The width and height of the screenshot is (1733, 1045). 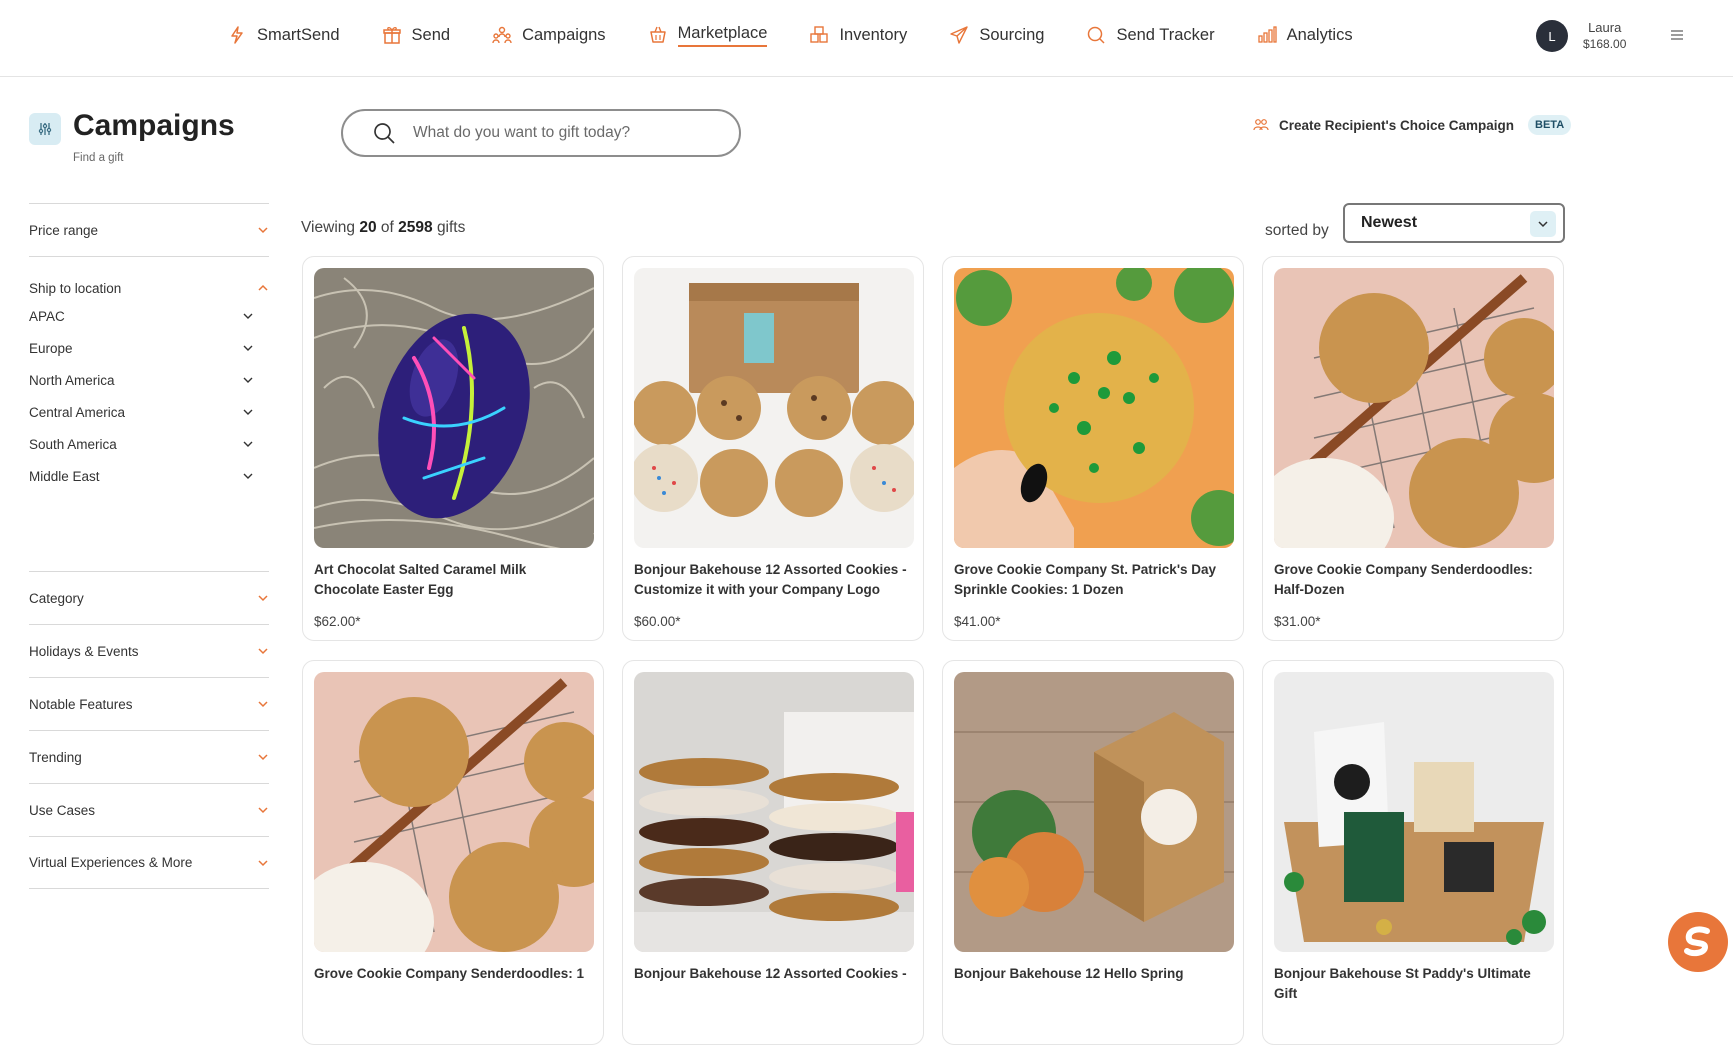 I want to click on region-europe: Europe, so click(x=149, y=348).